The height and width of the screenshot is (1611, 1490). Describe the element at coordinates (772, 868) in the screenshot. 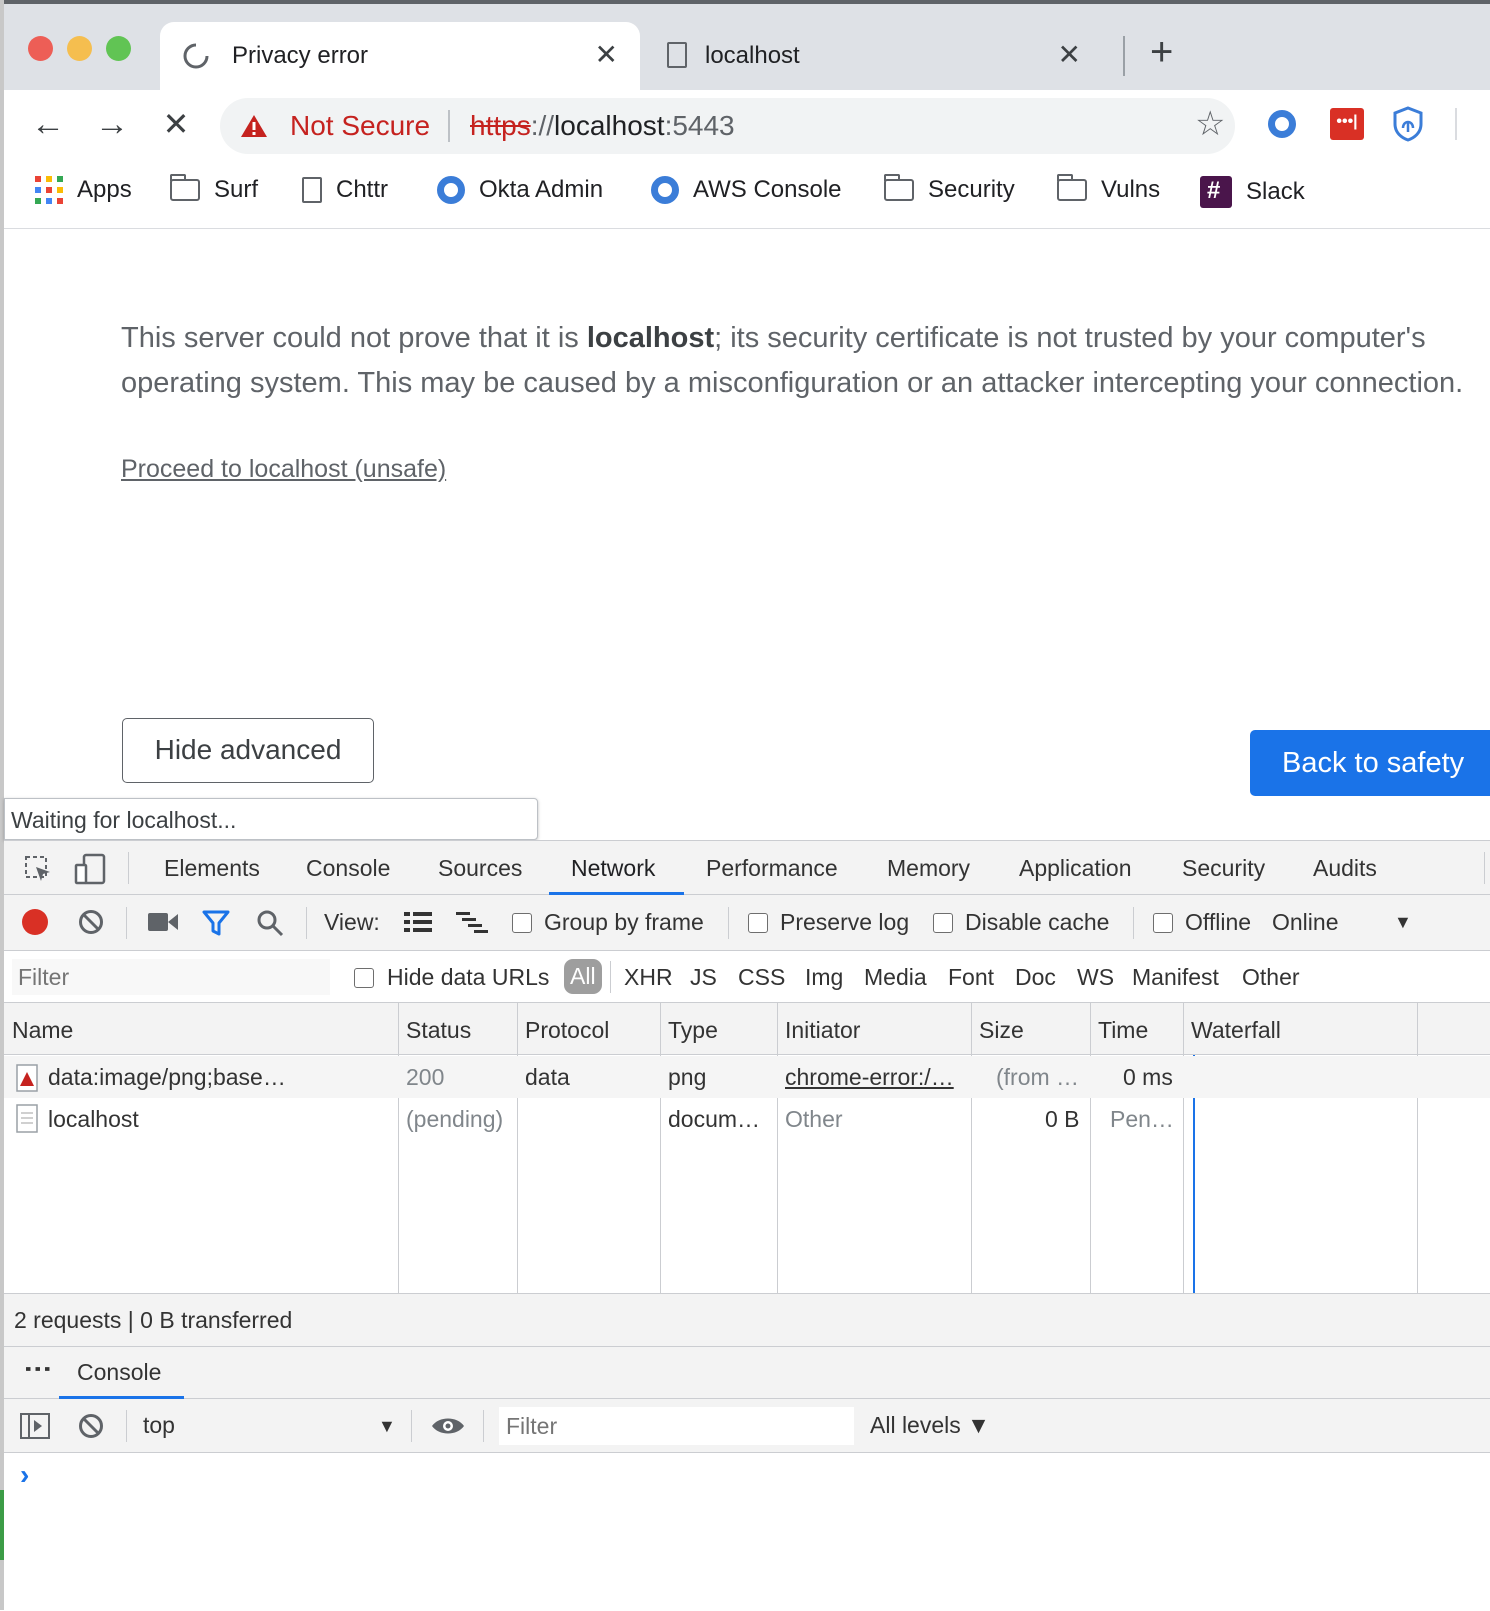

I see `tab-performance: Performance` at that location.